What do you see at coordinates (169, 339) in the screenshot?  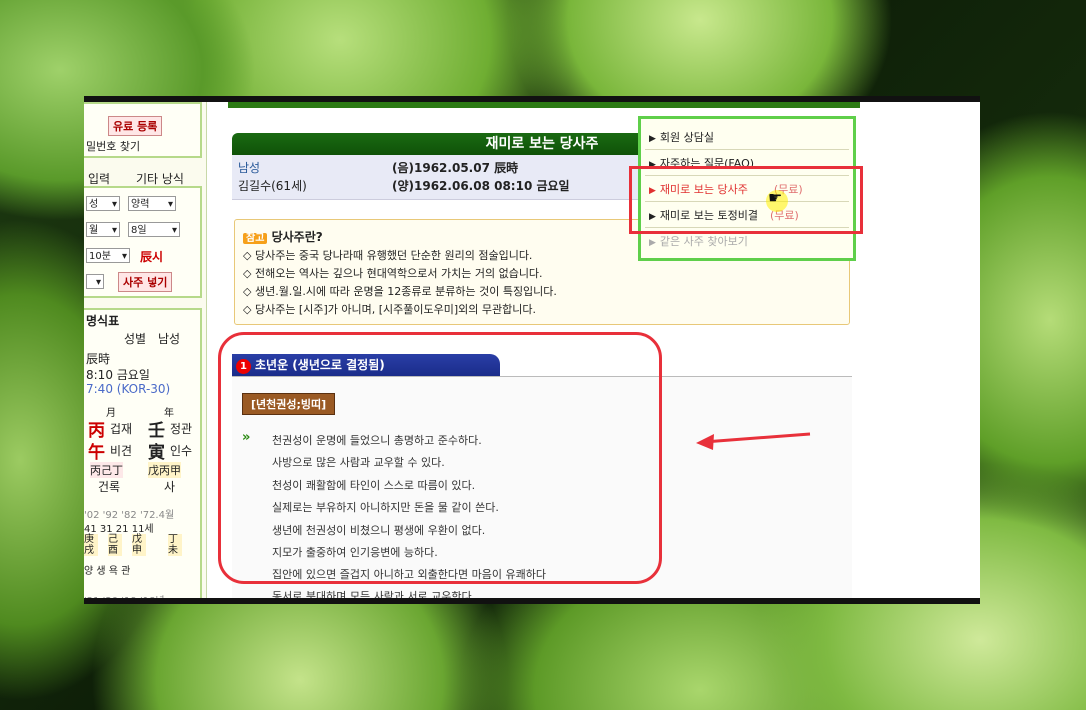 I see `gender-value: 남성` at bounding box center [169, 339].